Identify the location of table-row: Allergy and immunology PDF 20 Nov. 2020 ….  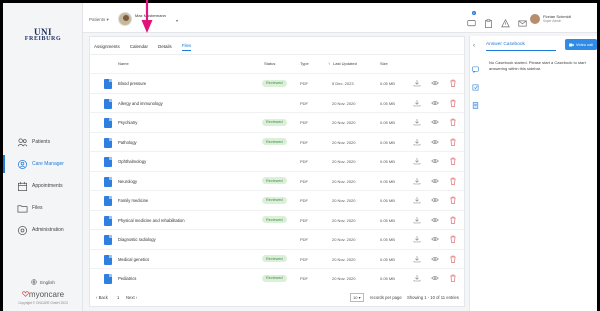
(277, 102).